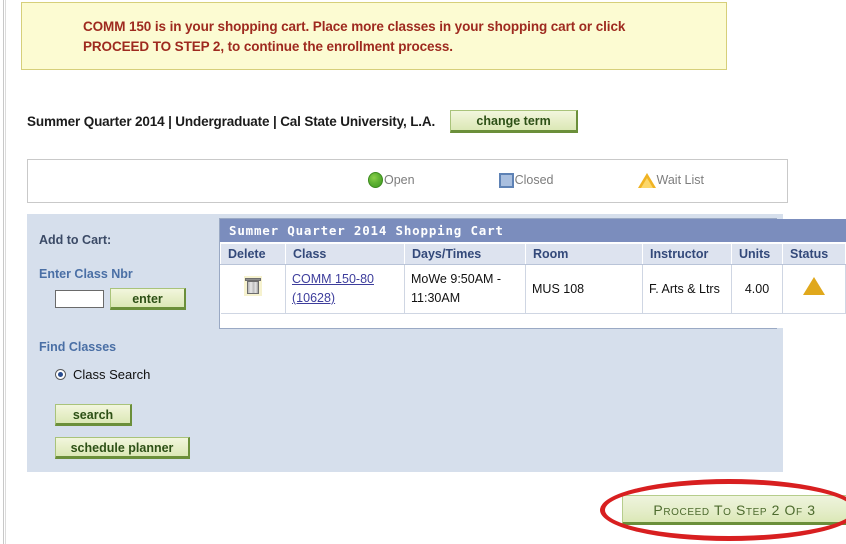  I want to click on column-header-class: Class, so click(345, 254).